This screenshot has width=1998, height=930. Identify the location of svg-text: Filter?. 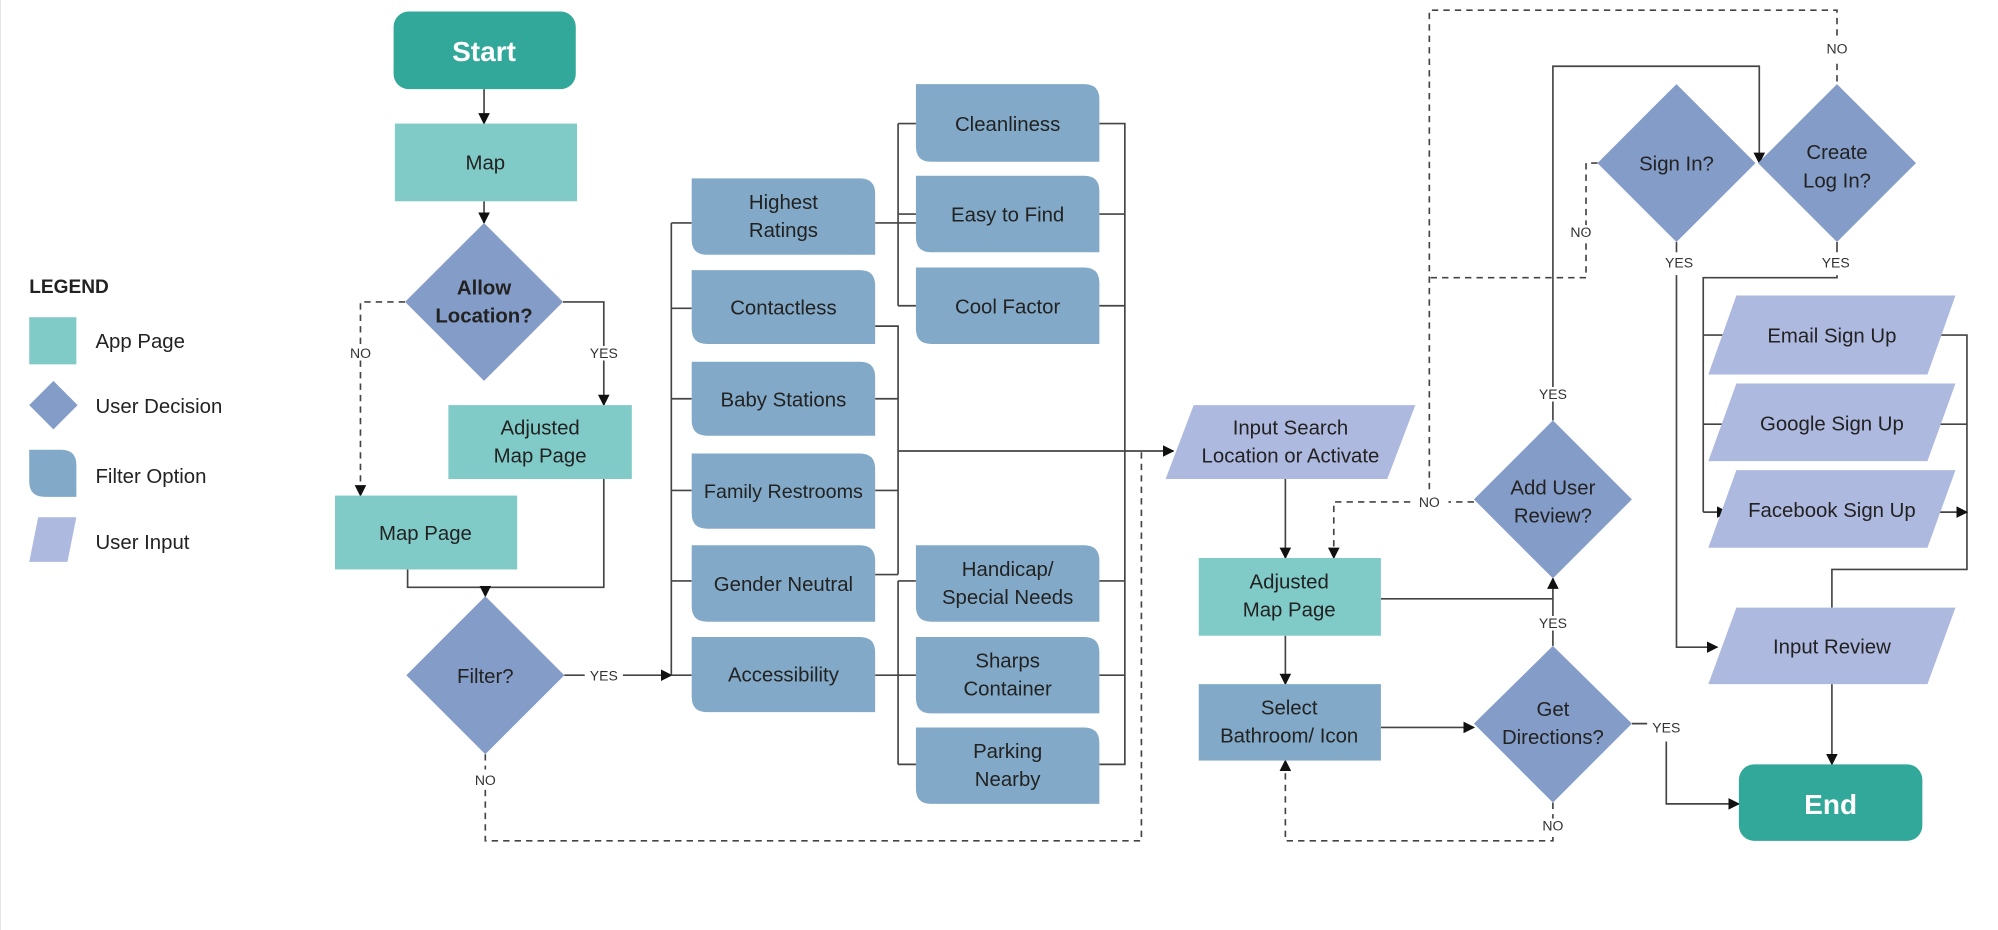
(485, 677).